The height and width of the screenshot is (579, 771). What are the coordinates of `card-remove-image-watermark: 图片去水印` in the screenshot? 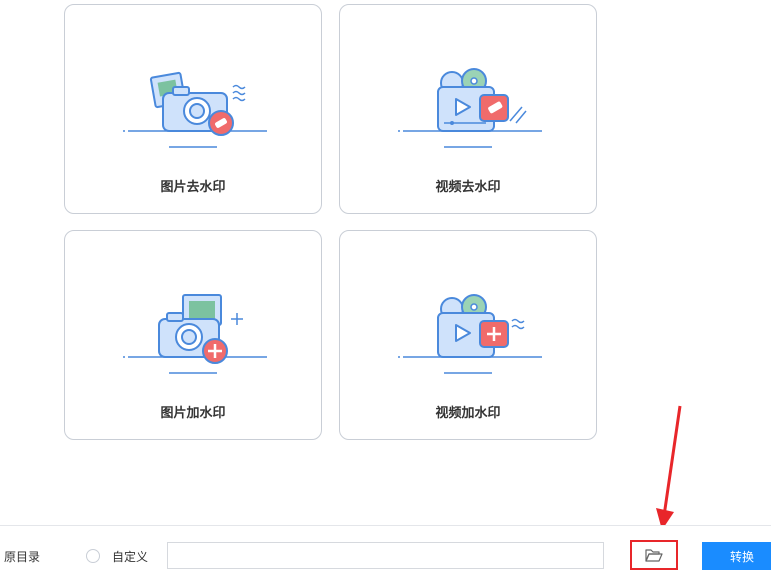 It's located at (193, 109).